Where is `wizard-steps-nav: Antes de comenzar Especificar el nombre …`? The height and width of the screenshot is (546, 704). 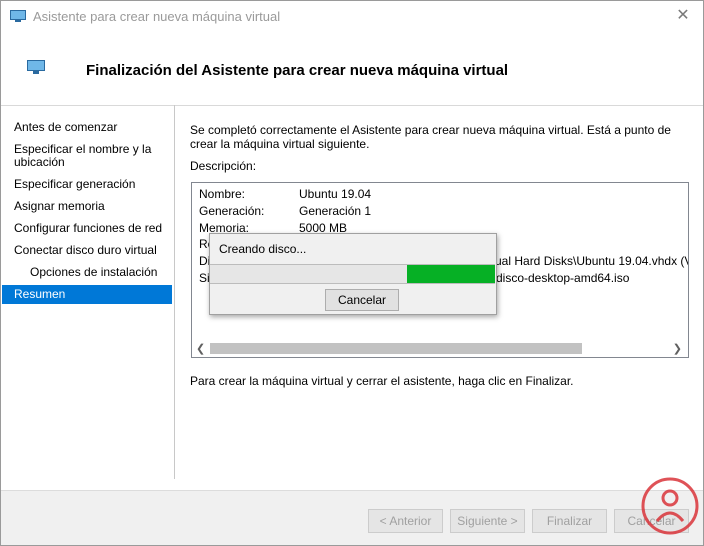
wizard-steps-nav: Antes de comenzar Especificar el nombre … is located at coordinates (87, 212).